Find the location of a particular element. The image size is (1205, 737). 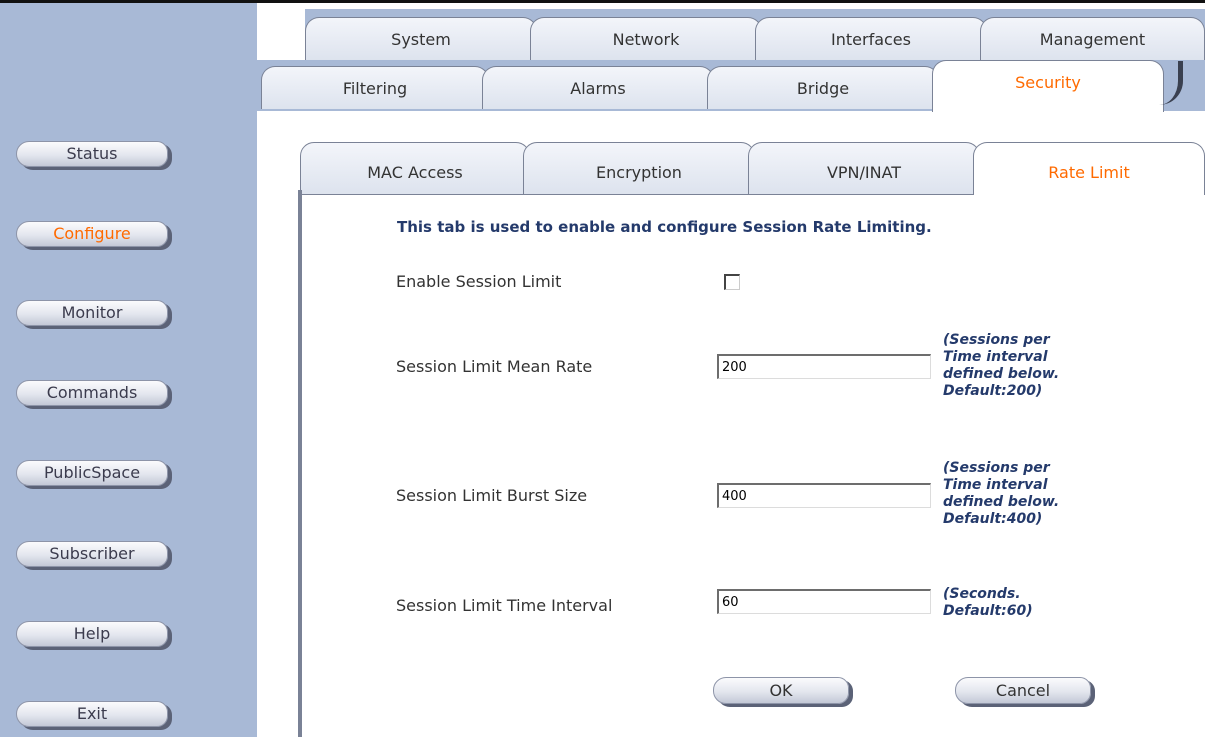

sidebar-item-configure: Configure is located at coordinates (92, 234).